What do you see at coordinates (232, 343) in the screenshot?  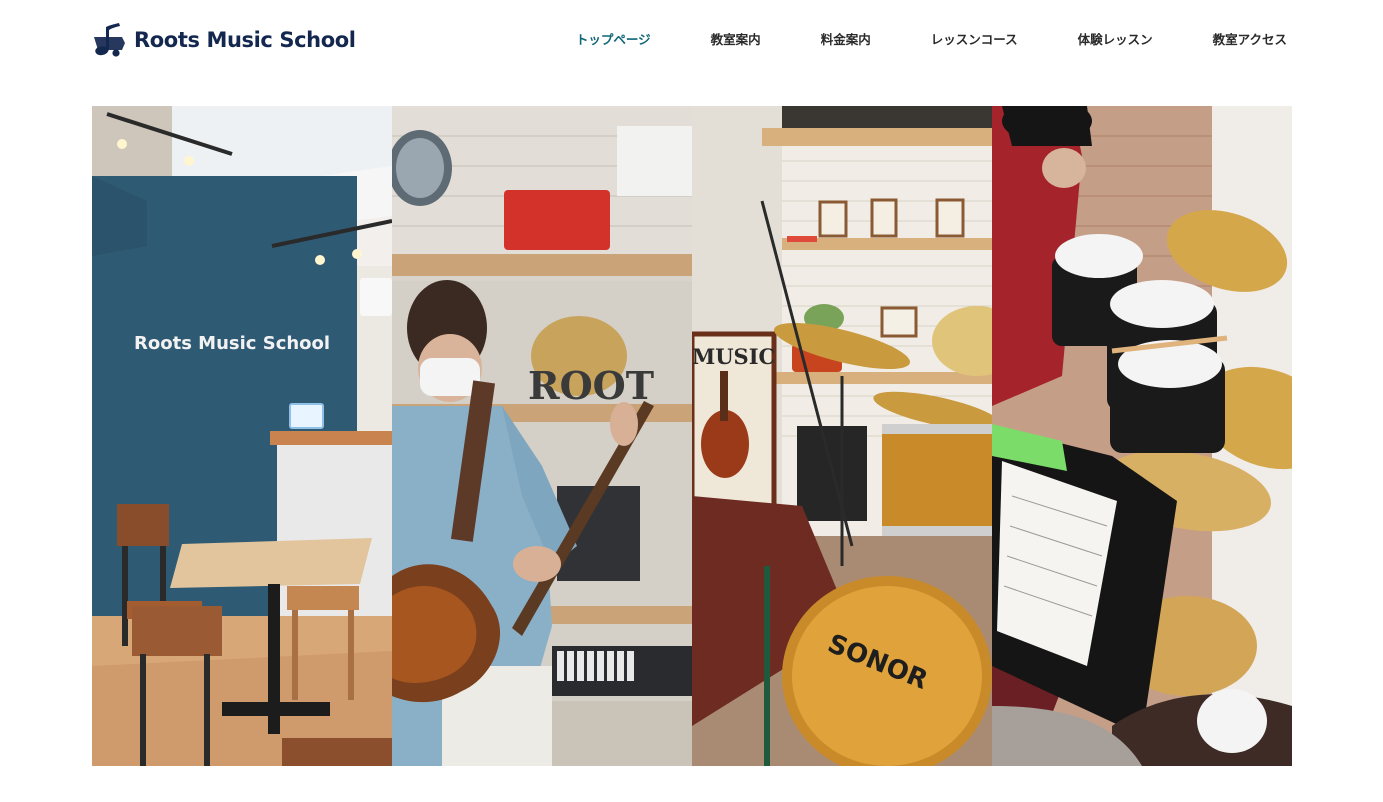 I see `lounge-wall-sign: Roots Music School` at bounding box center [232, 343].